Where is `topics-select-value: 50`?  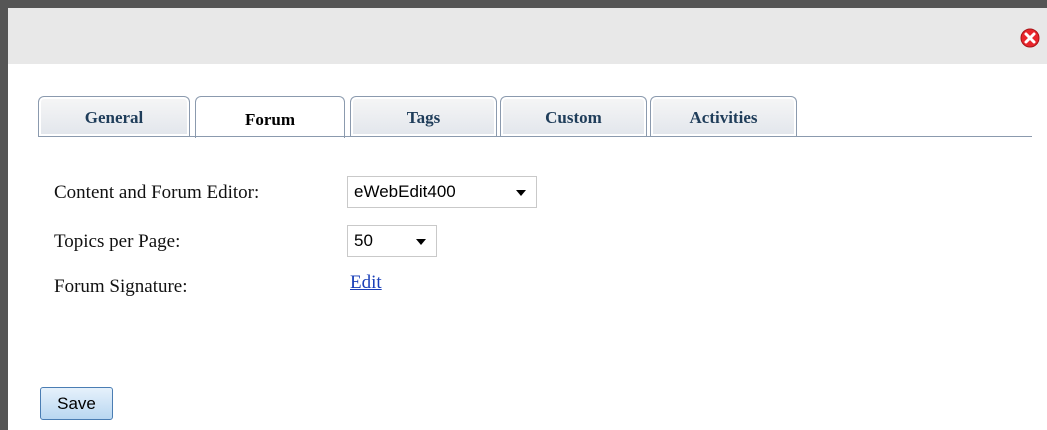
topics-select-value: 50 is located at coordinates (363, 240).